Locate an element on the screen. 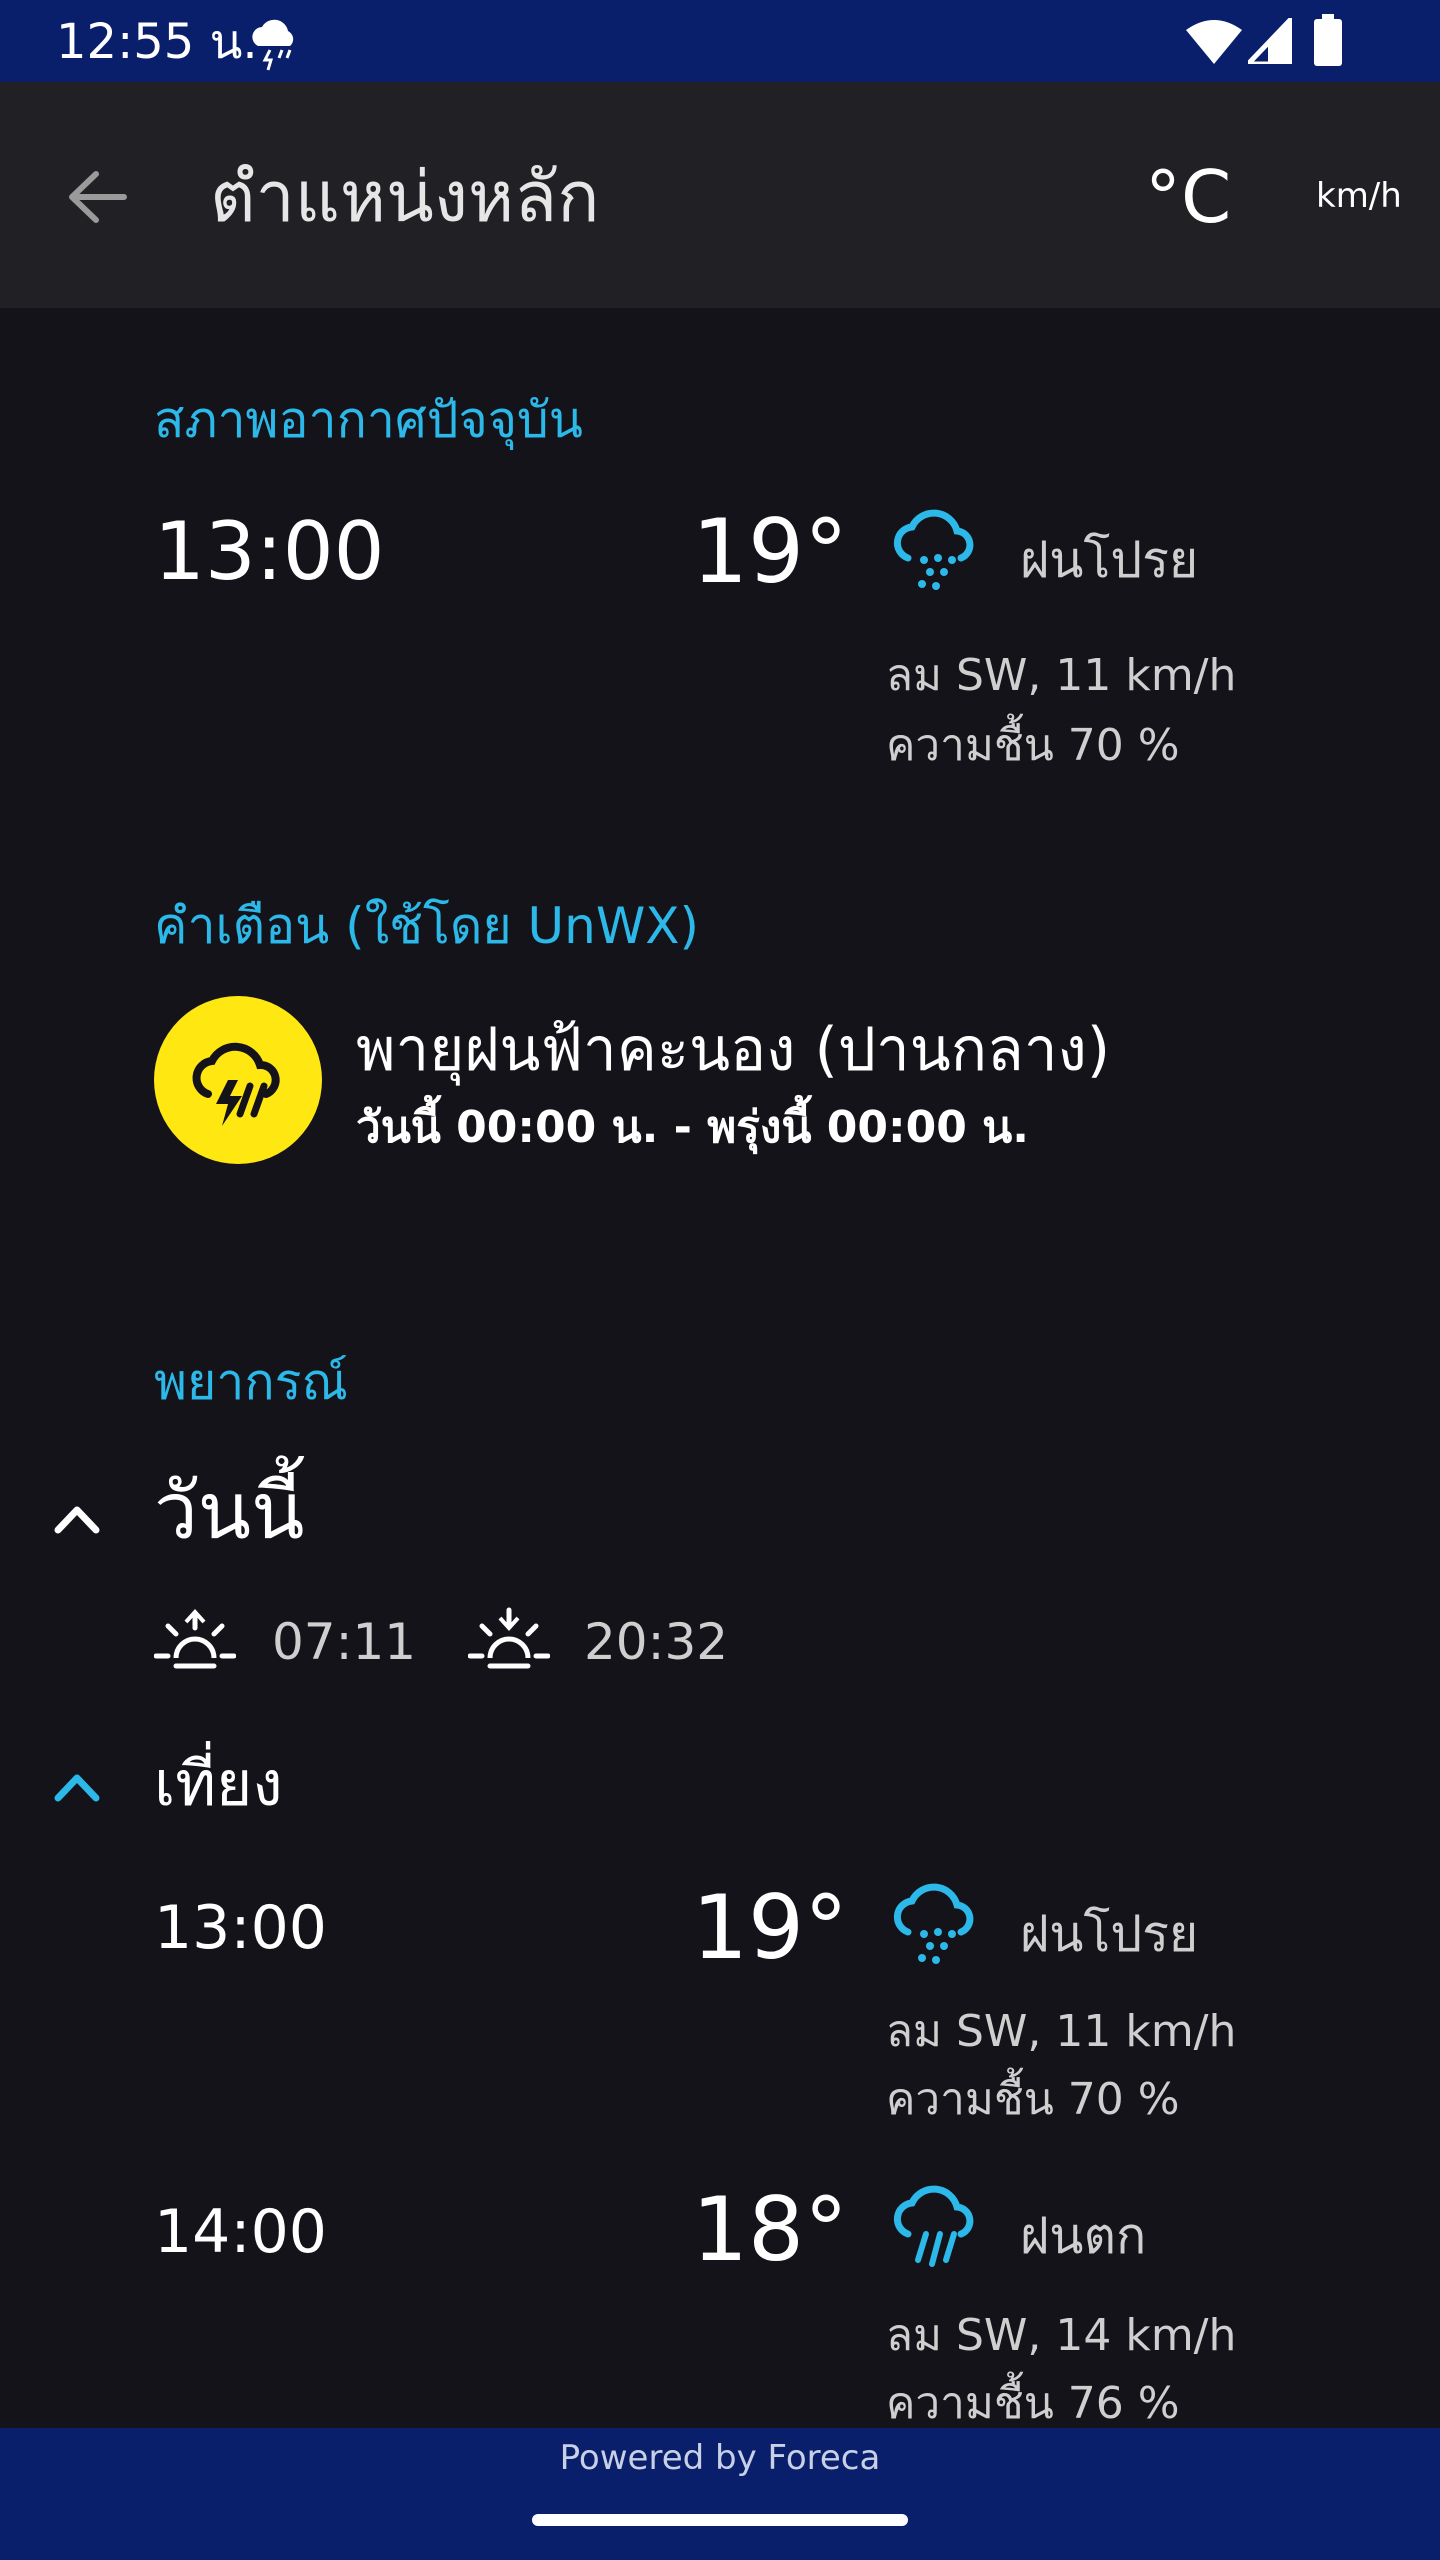 The image size is (1440, 2560). forecast-row-temperature: 19° is located at coordinates (770, 1927).